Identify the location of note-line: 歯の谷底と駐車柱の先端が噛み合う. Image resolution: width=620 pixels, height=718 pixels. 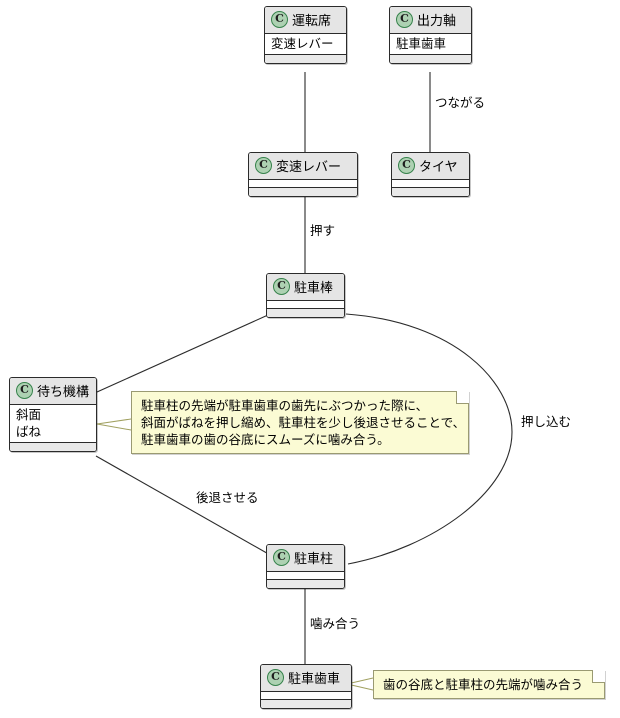
(483, 684).